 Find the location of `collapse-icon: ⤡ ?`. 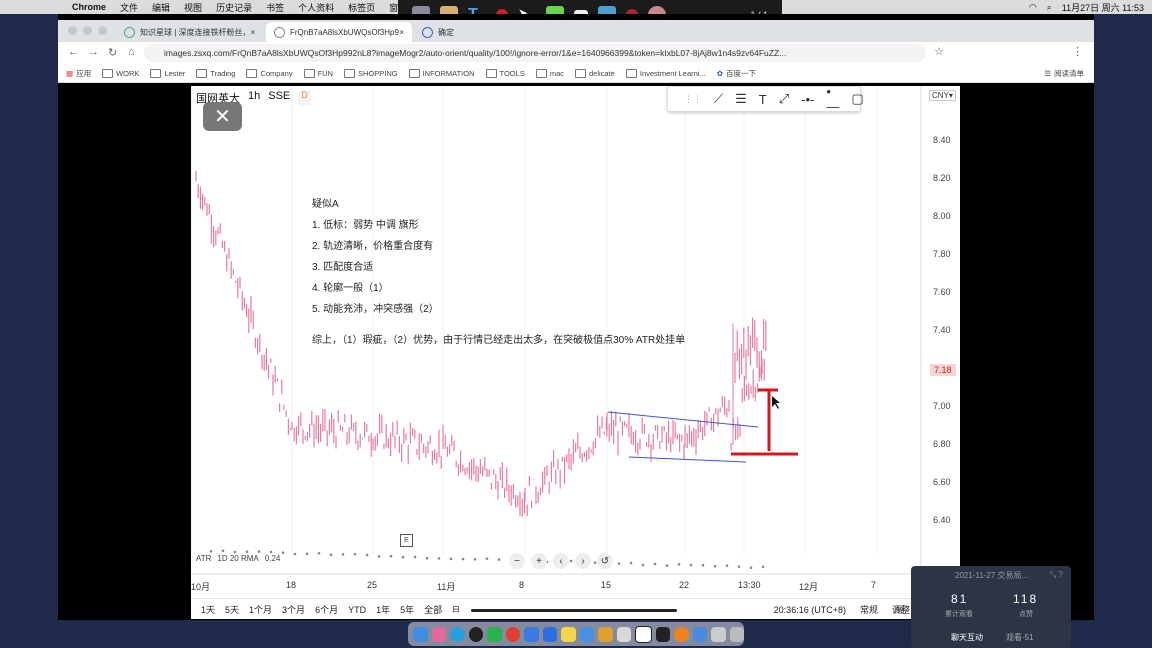

collapse-icon: ⤡ ? is located at coordinates (1056, 575).